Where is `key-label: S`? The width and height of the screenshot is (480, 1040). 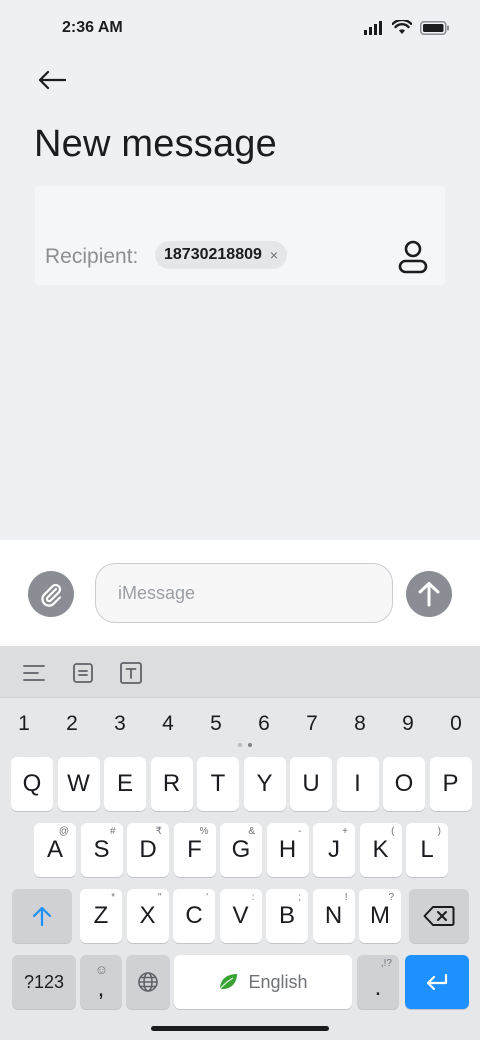 key-label: S is located at coordinates (101, 849).